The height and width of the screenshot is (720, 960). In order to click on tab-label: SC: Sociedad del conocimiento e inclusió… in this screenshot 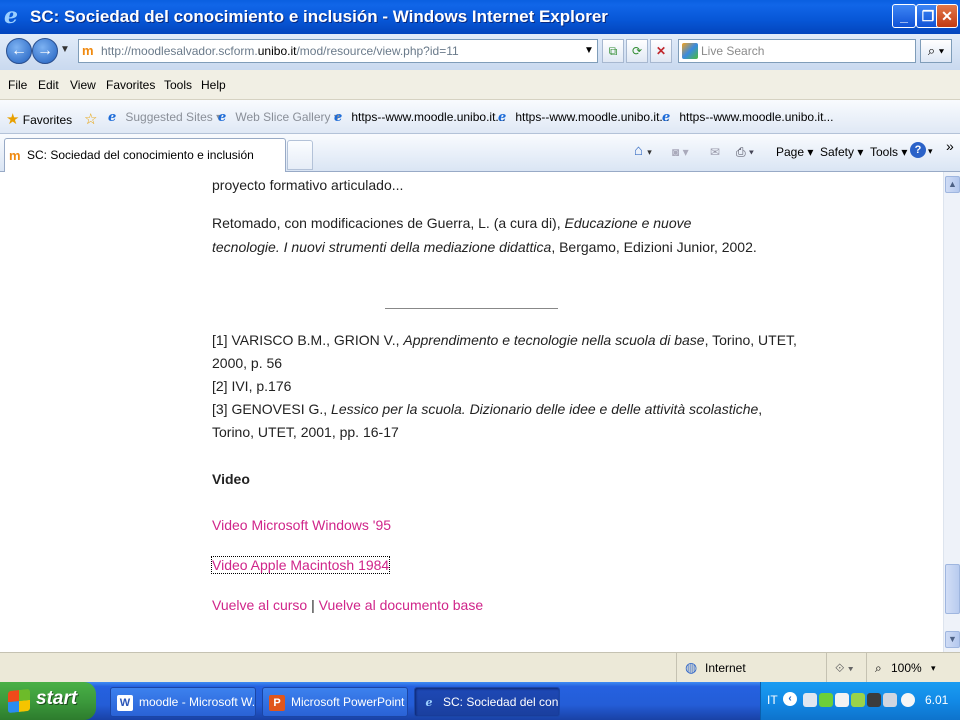, I will do `click(140, 155)`.